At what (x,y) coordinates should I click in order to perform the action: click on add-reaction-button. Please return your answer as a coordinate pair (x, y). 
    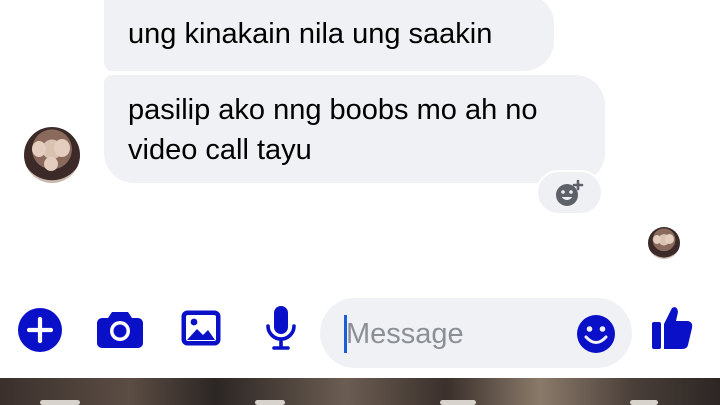
    Looking at the image, I should click on (569, 192).